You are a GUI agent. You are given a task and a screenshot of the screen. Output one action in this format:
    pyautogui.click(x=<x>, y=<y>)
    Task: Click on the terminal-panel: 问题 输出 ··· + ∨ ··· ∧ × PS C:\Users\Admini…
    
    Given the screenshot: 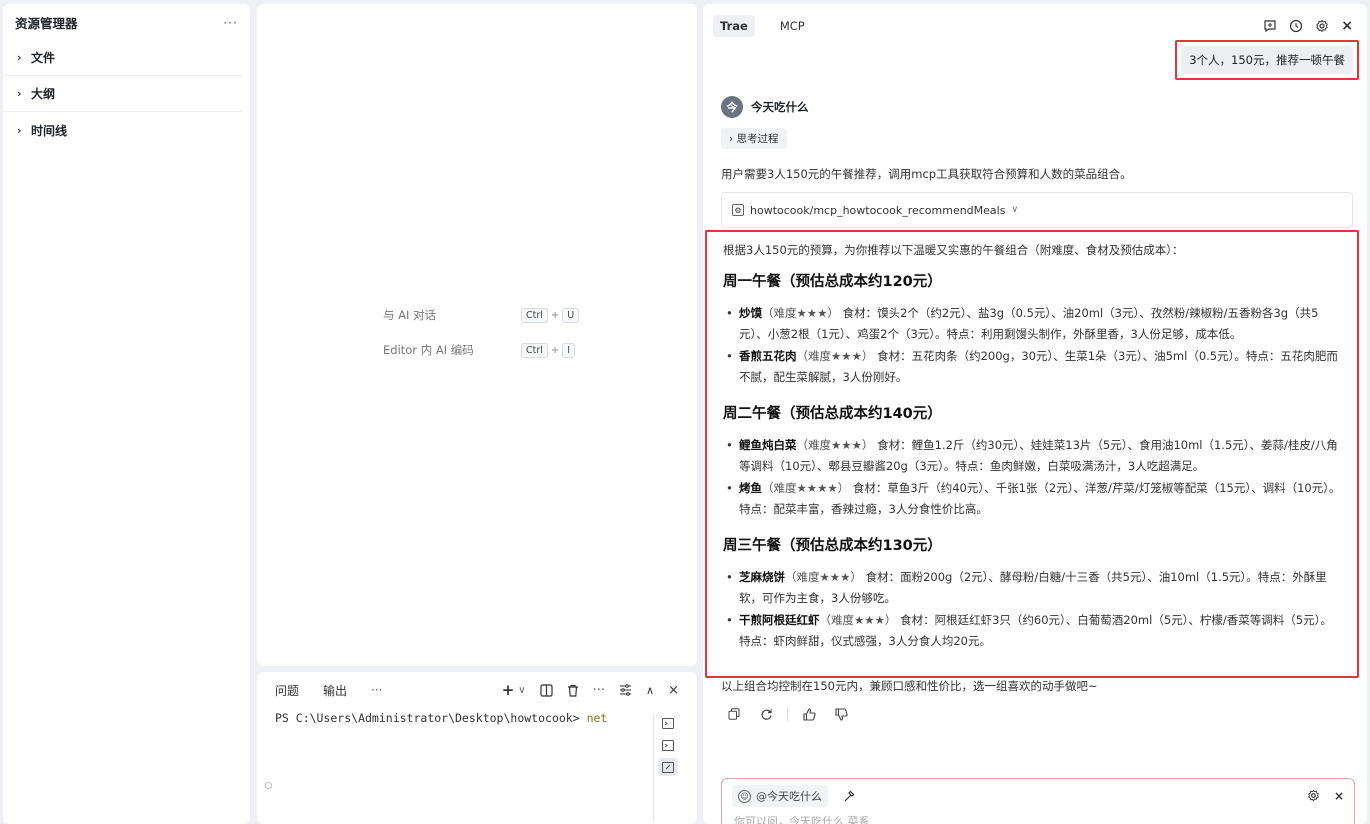 What is the action you would take?
    pyautogui.click(x=477, y=748)
    